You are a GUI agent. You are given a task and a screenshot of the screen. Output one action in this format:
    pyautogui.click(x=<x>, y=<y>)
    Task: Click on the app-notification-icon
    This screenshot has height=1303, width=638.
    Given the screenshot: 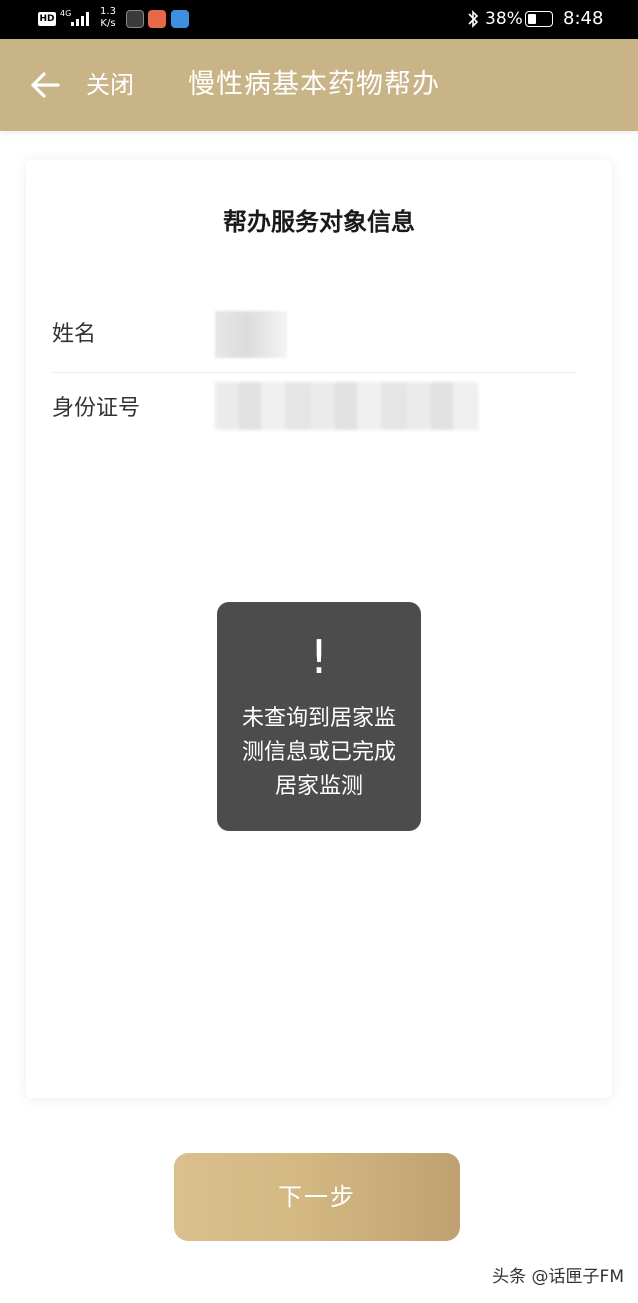 What is the action you would take?
    pyautogui.click(x=135, y=19)
    